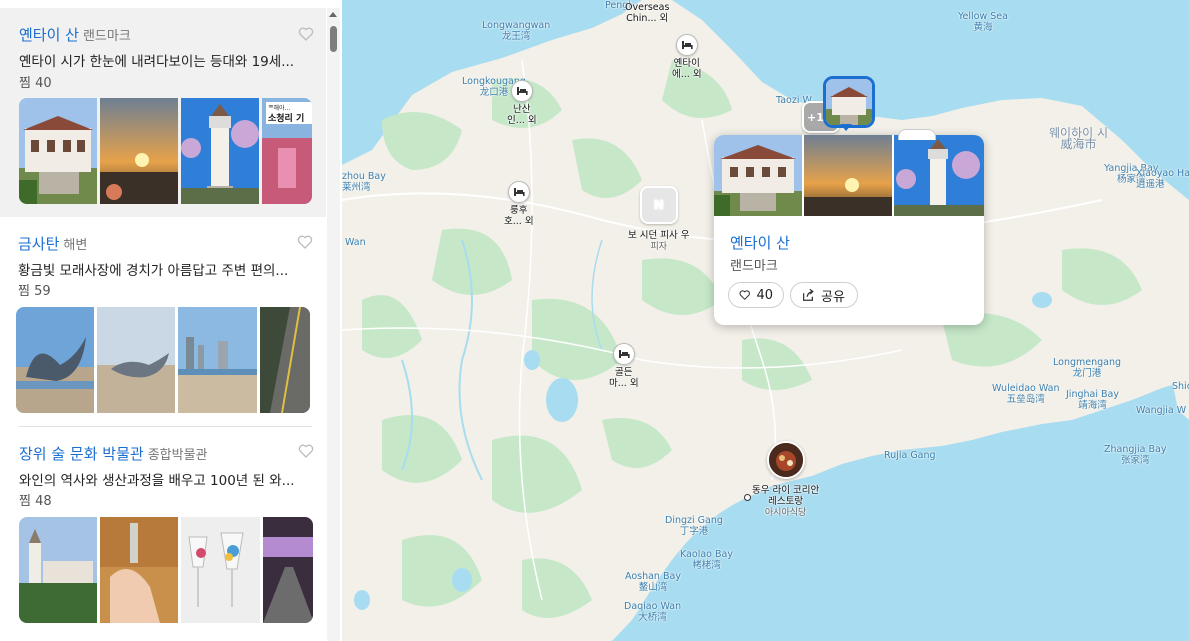 The image size is (1189, 641). I want to click on photo-wine-tunnel, so click(287, 570).